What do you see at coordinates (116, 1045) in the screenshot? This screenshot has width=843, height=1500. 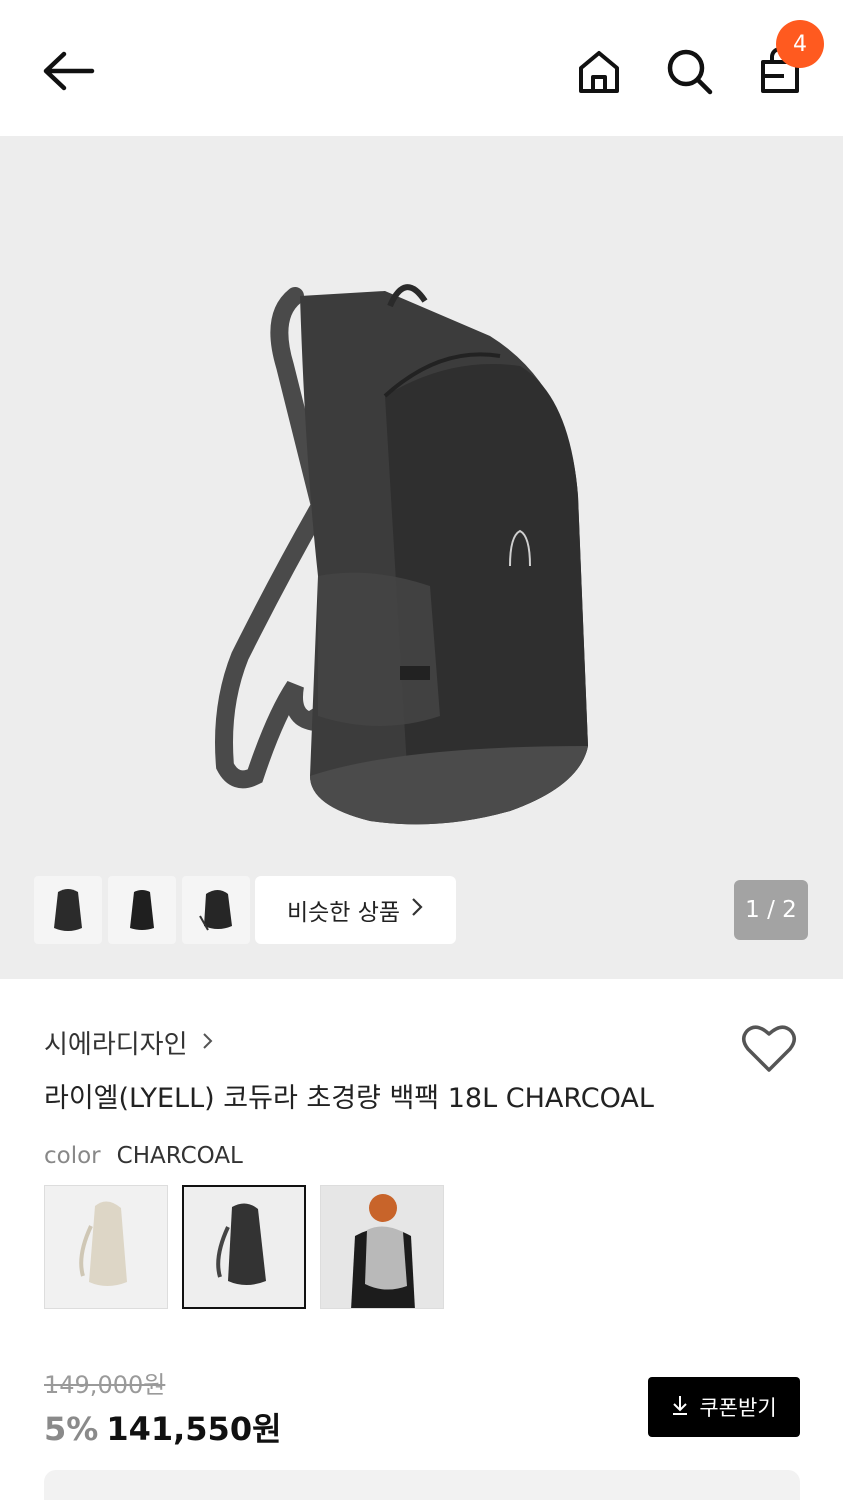 I see `brand-name: 시에라디자인` at bounding box center [116, 1045].